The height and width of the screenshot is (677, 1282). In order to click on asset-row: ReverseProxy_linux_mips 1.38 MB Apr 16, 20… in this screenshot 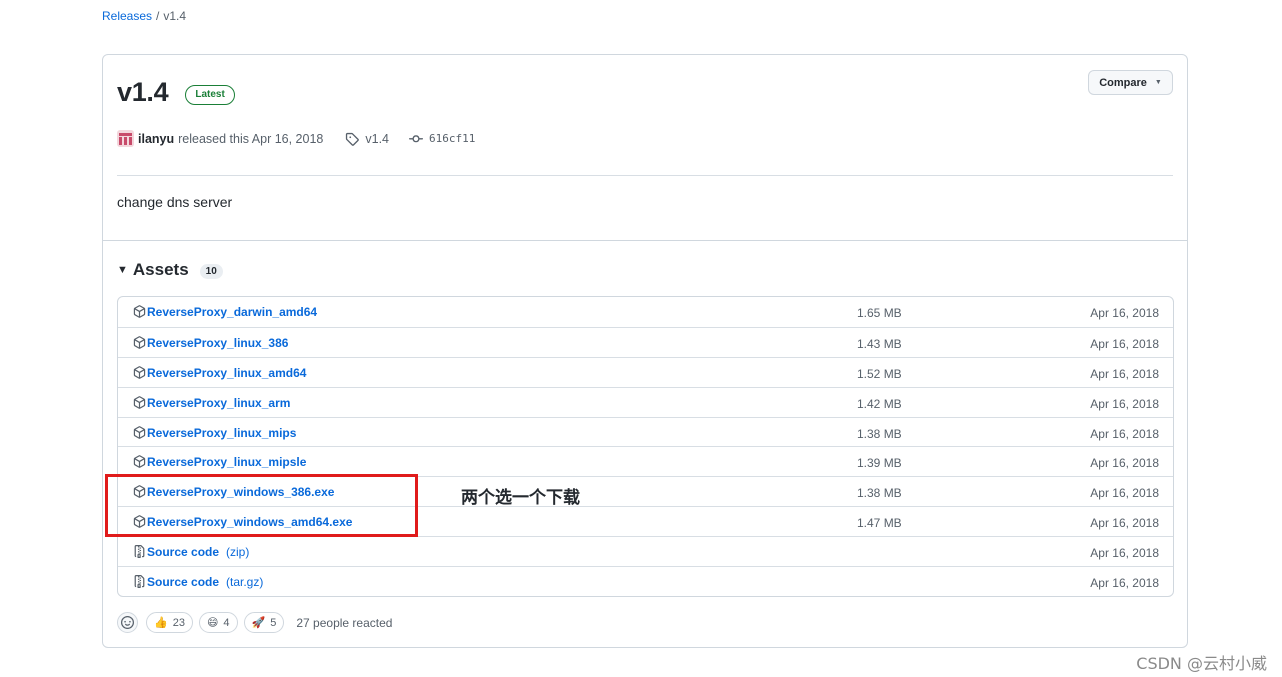, I will do `click(645, 431)`.